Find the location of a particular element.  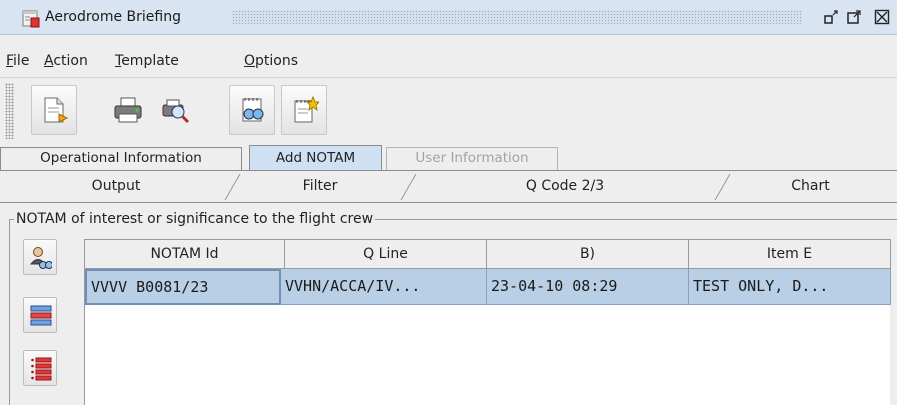

menu-bar: File Action Template Options is located at coordinates (448, 57).